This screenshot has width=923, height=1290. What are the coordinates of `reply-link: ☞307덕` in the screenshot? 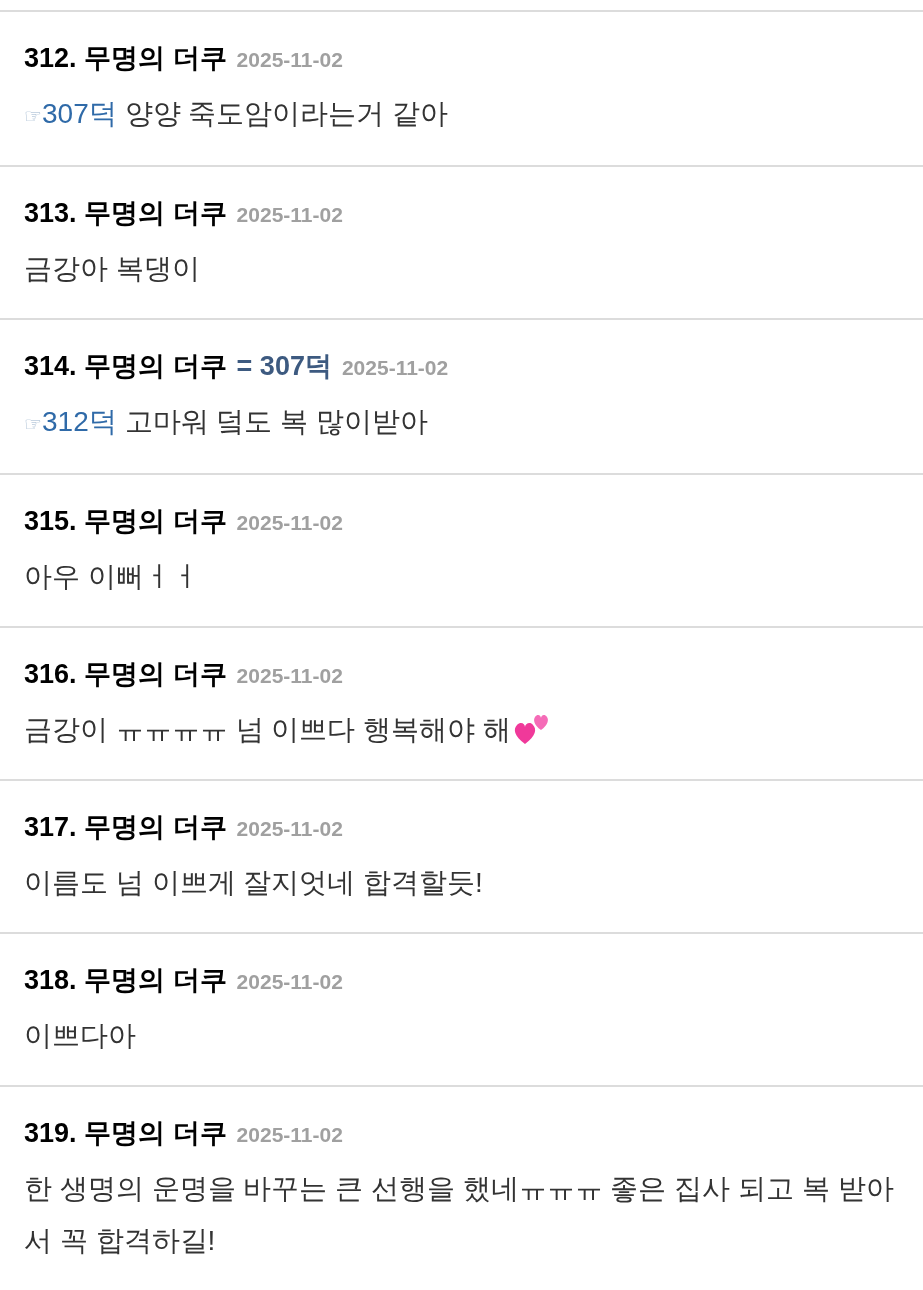 It's located at (70, 113).